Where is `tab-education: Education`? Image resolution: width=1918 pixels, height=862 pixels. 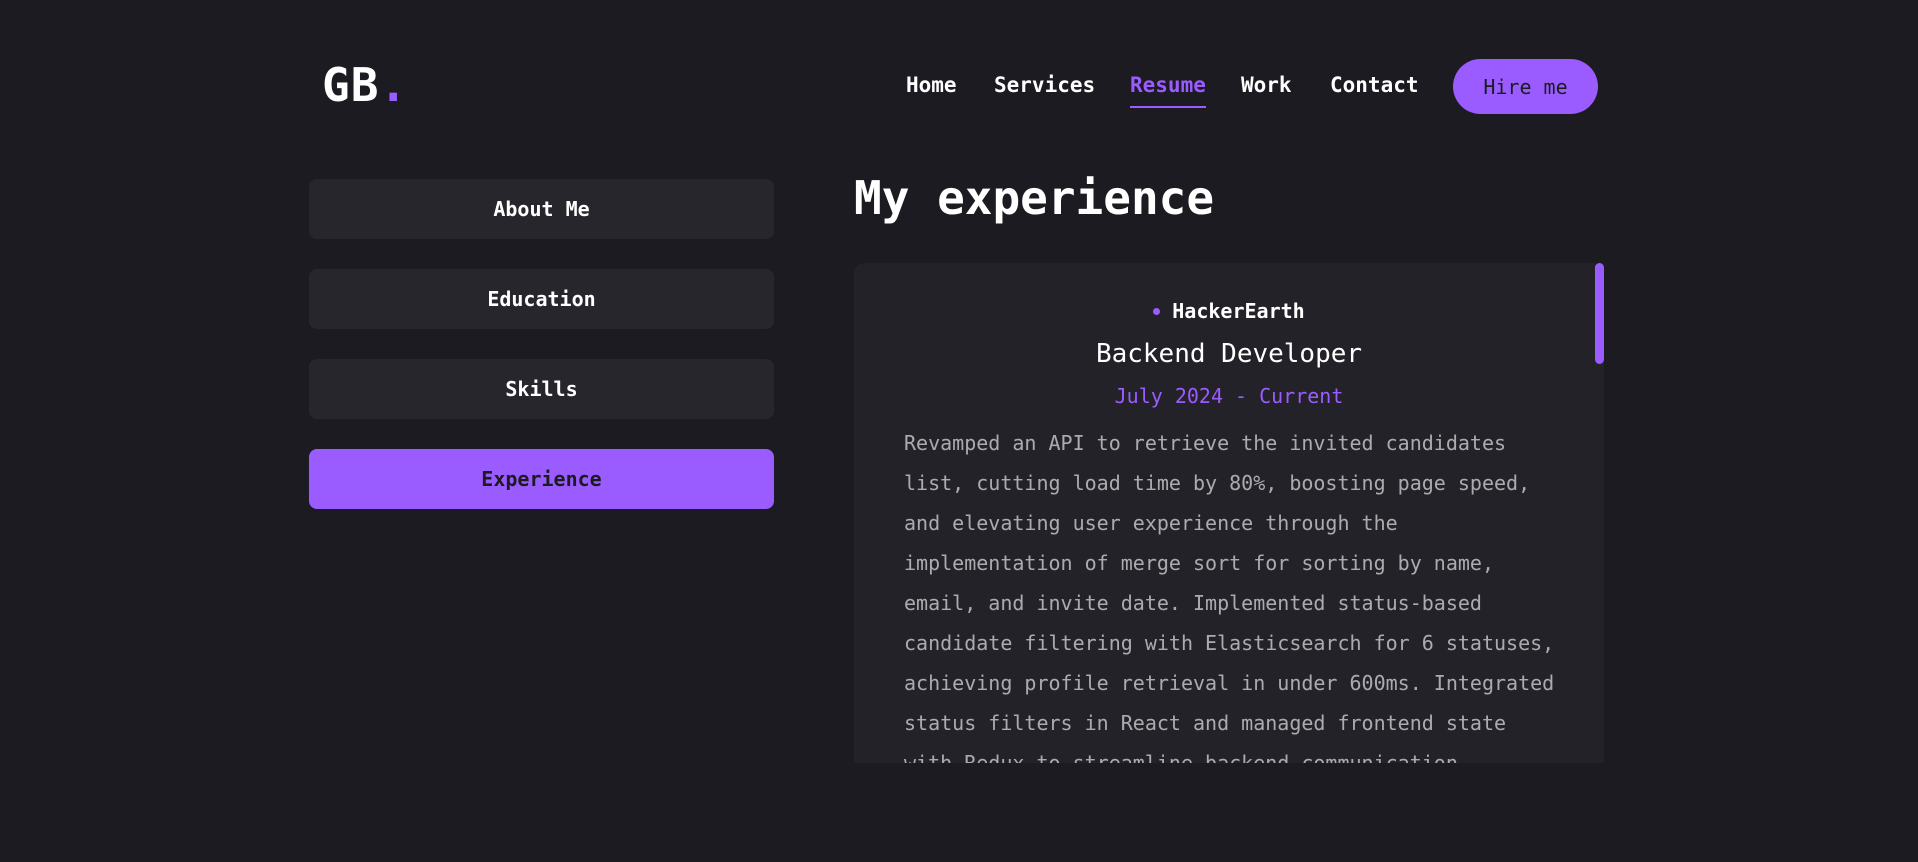 tab-education: Education is located at coordinates (541, 299).